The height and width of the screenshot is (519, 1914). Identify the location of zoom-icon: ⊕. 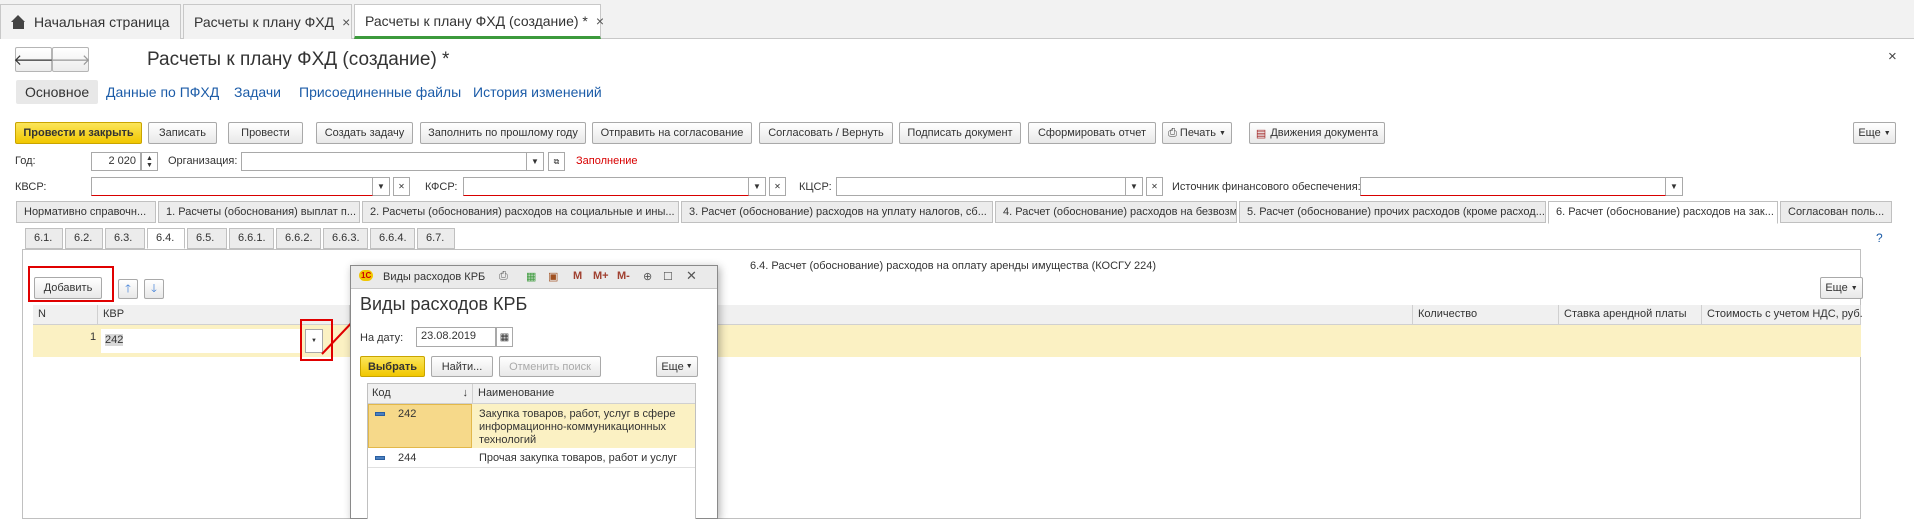
(647, 276).